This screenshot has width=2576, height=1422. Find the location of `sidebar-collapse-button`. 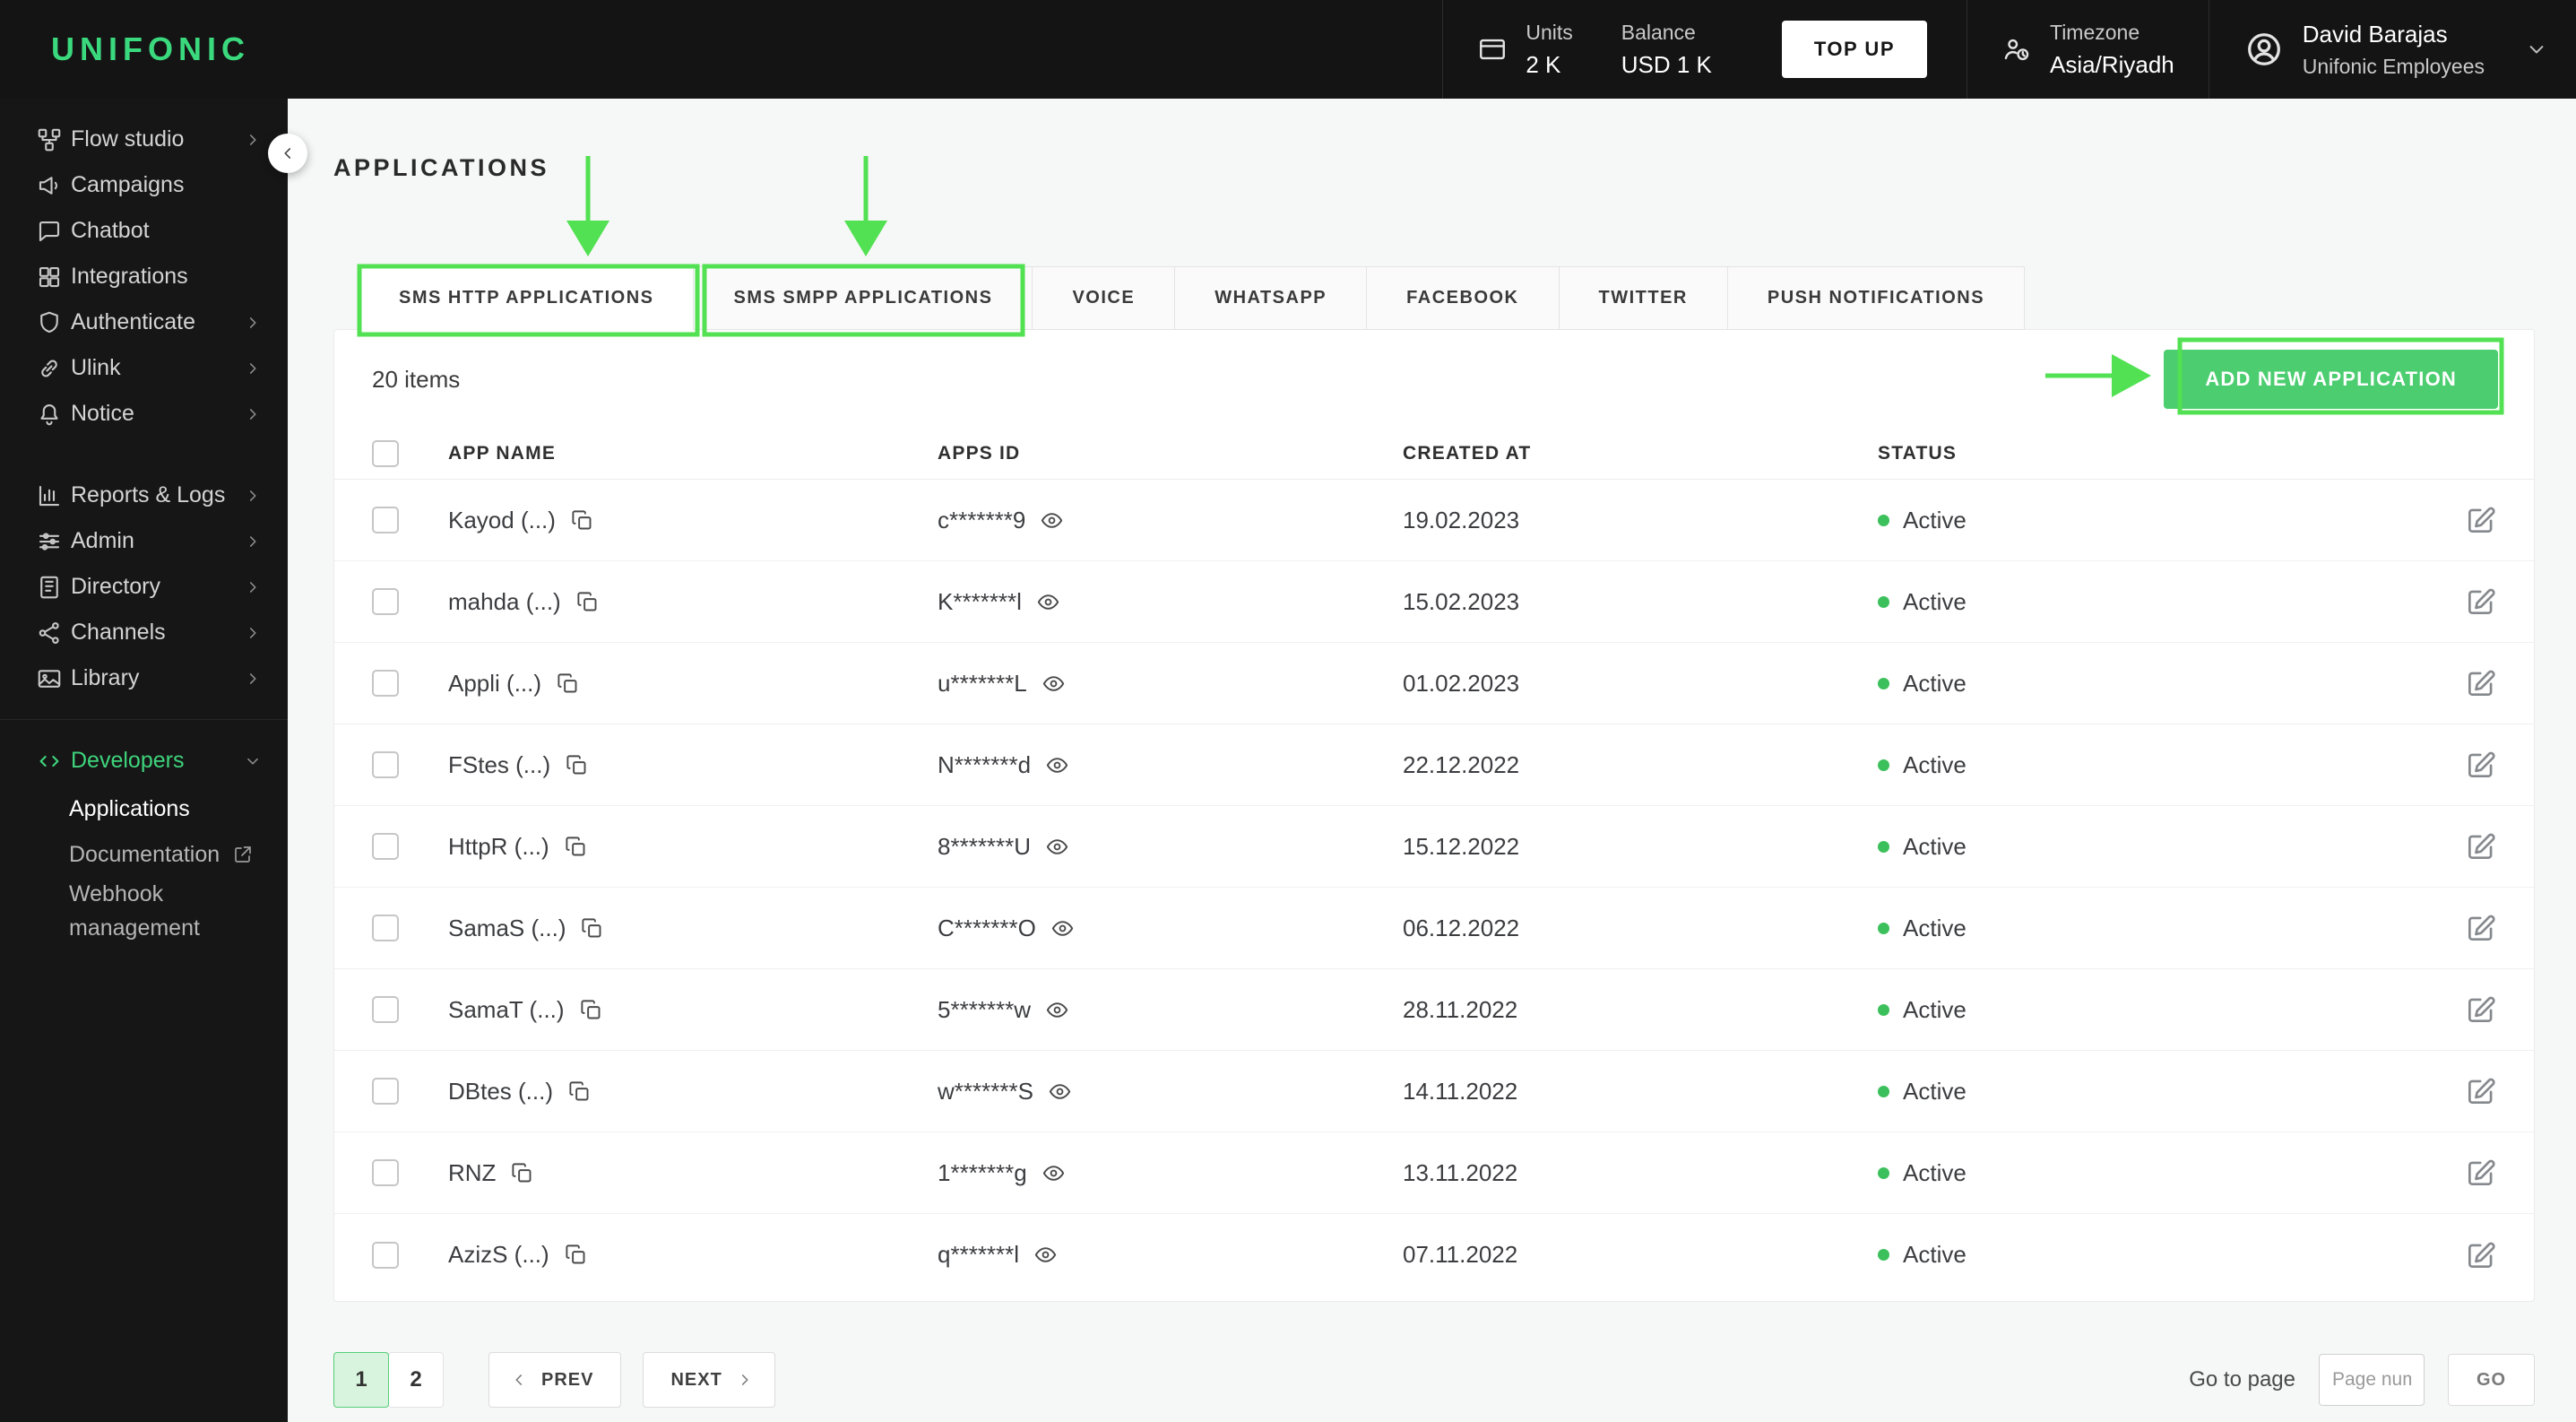

sidebar-collapse-button is located at coordinates (287, 153).